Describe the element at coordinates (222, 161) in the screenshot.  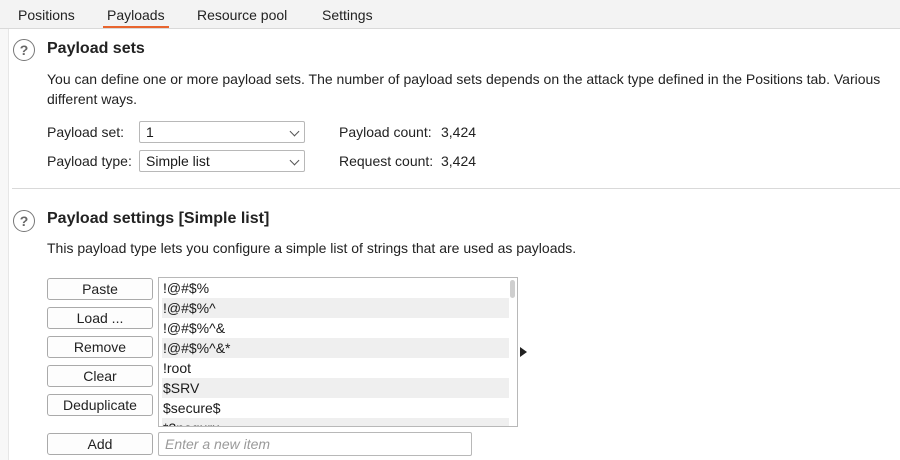
I see `payload-type-select: Simple list` at that location.